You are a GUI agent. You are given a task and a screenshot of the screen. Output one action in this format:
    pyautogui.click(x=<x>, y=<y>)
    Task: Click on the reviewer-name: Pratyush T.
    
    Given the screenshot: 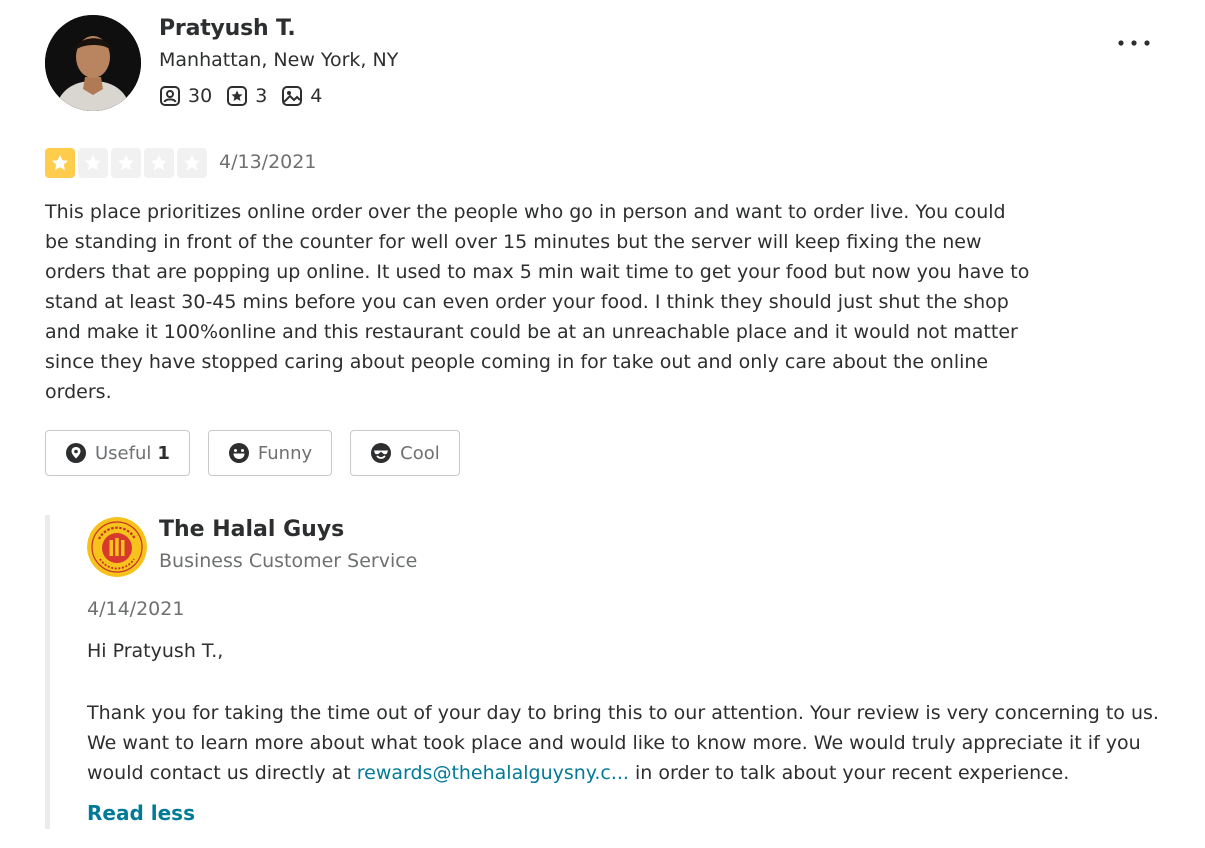 What is the action you would take?
    pyautogui.click(x=227, y=28)
    